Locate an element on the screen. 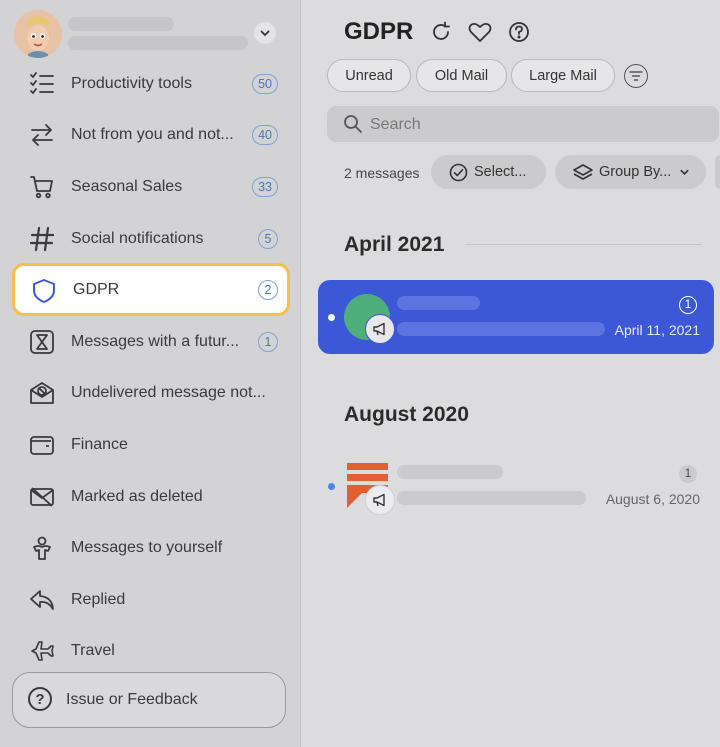  help-icon is located at coordinates (519, 32).